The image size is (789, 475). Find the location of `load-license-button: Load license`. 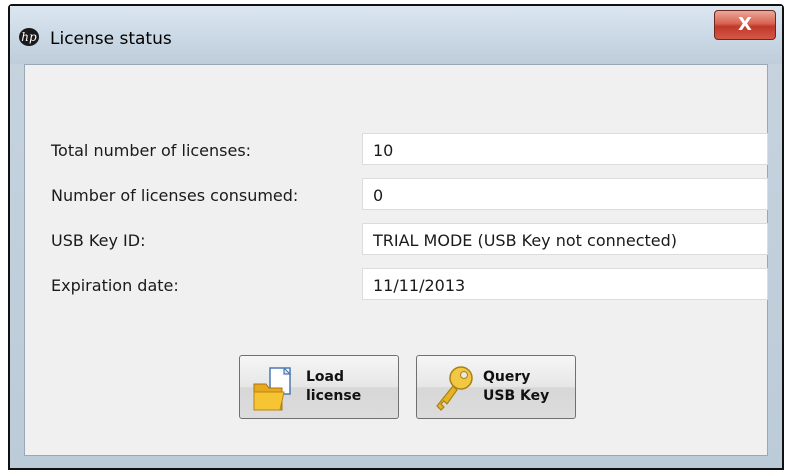

load-license-button: Load license is located at coordinates (319, 387).